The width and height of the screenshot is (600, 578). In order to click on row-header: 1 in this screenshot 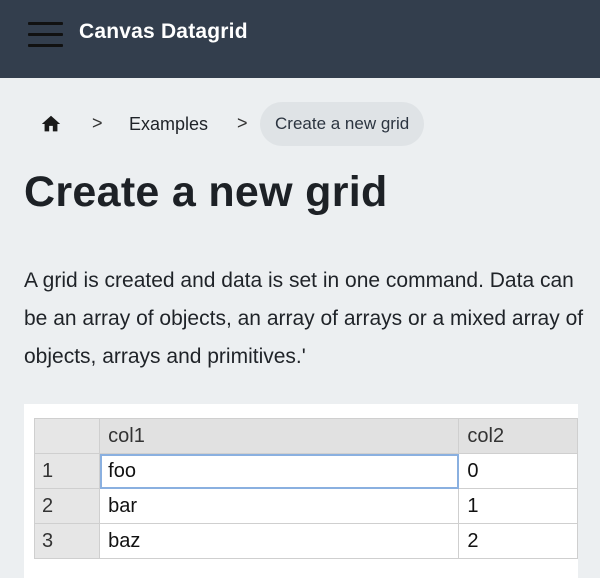, I will do `click(67, 471)`.